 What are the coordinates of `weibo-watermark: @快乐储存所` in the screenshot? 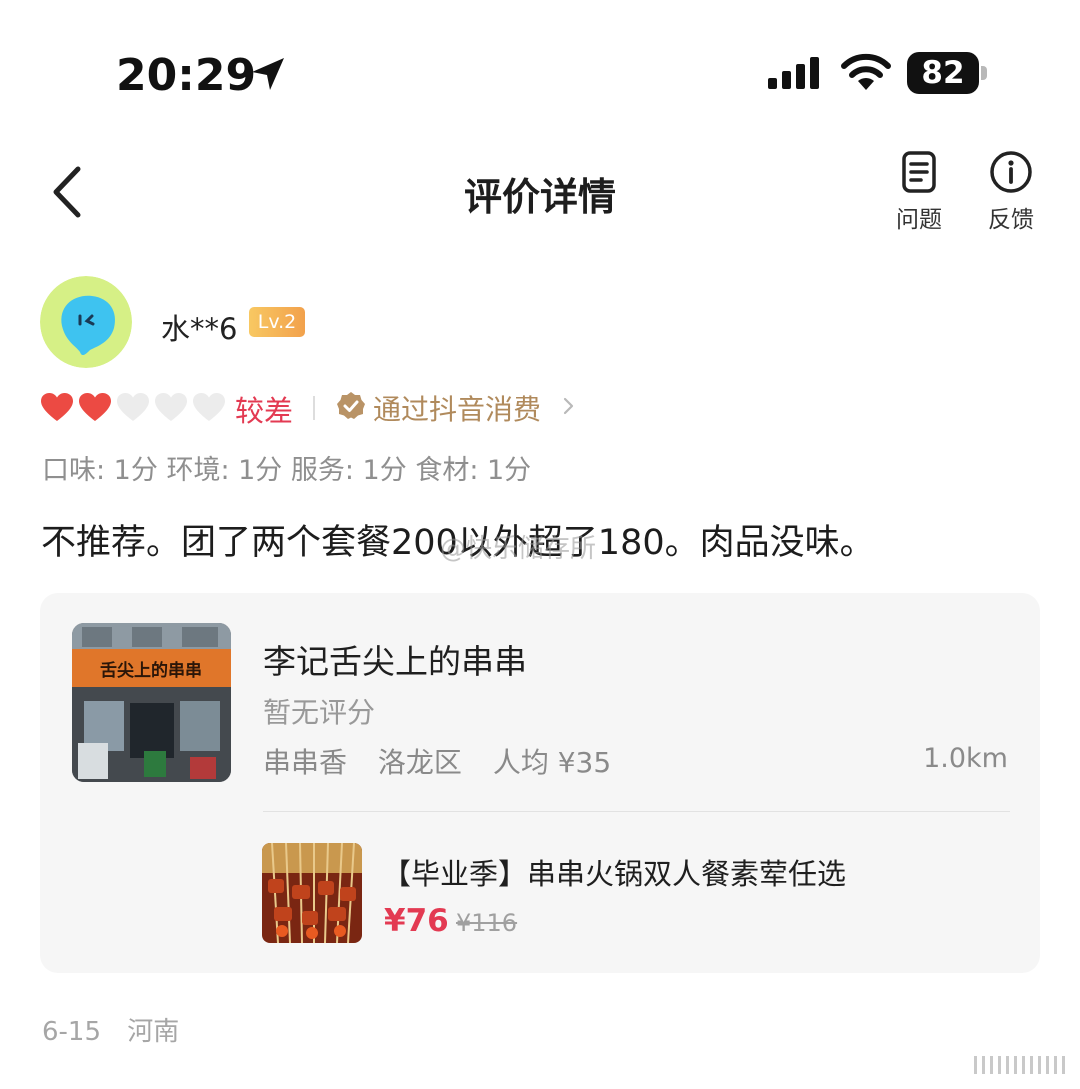 It's located at (518, 549).